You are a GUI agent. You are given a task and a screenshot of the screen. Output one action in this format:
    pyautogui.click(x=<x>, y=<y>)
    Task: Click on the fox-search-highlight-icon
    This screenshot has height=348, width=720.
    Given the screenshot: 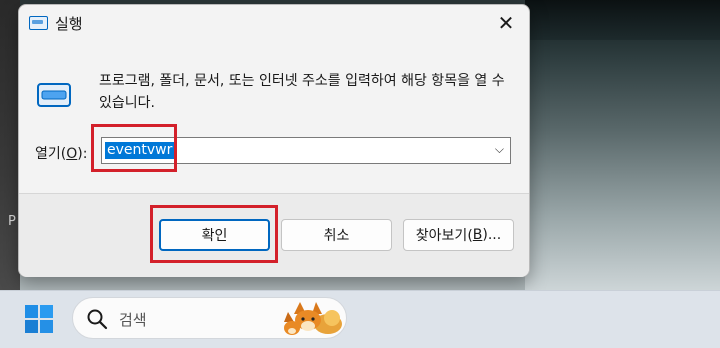 What is the action you would take?
    pyautogui.click(x=313, y=318)
    